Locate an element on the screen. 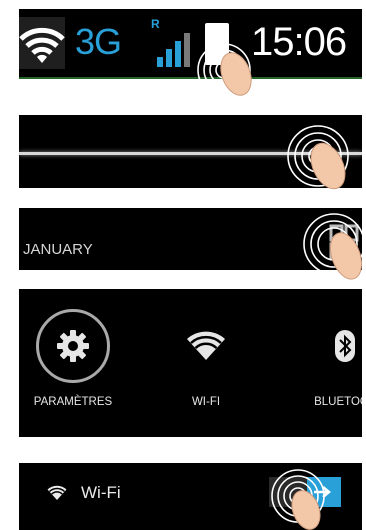 The image size is (366, 530). signal-bars-icon is located at coordinates (179, 49).